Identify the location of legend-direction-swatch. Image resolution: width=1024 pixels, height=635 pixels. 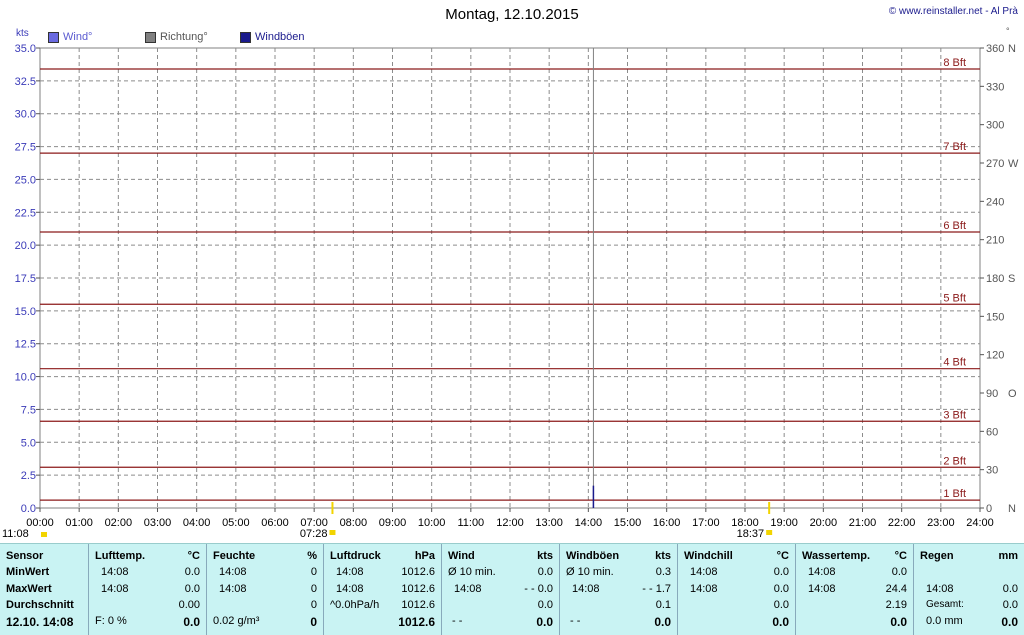
(150, 37).